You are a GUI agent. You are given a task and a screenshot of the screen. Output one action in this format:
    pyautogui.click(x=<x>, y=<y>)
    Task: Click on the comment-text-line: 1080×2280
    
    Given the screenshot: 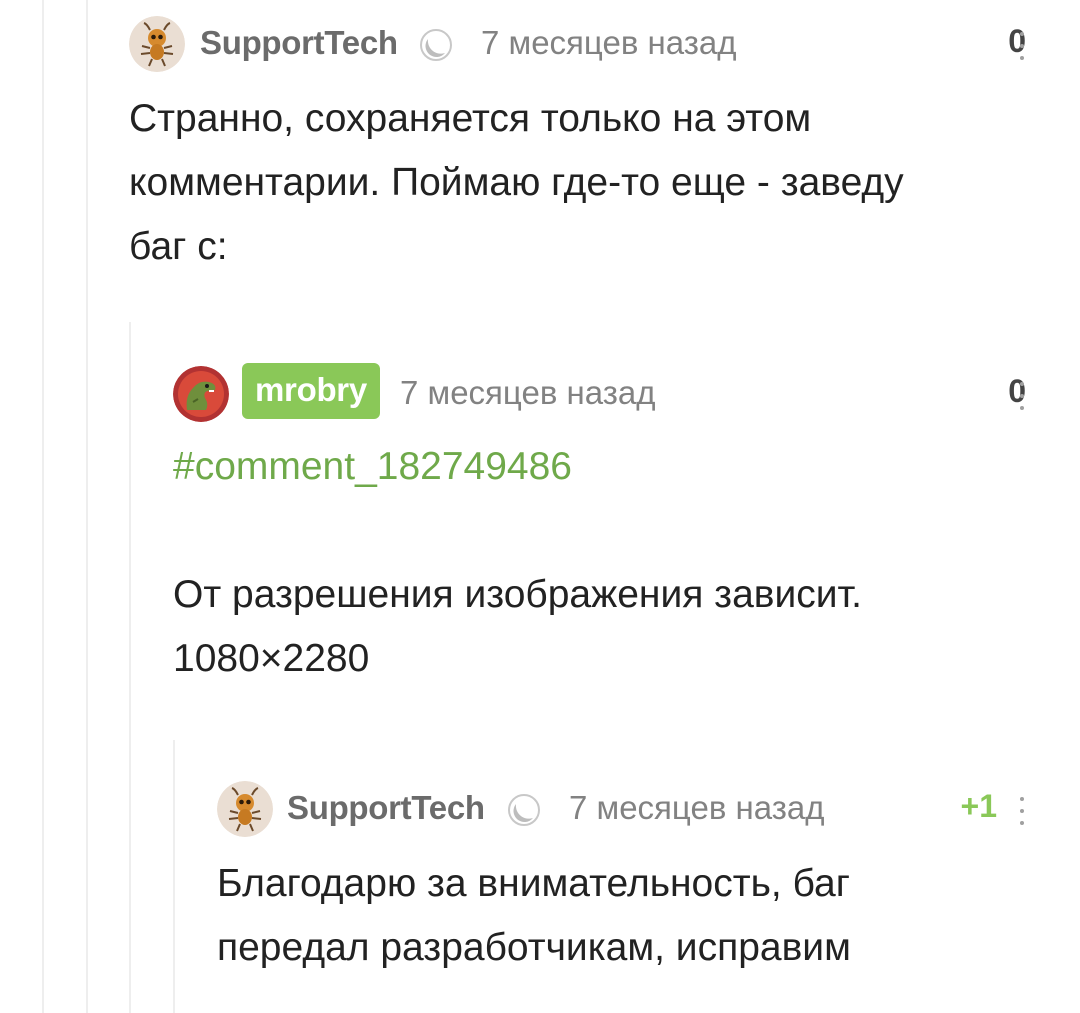 What is the action you would take?
    pyautogui.click(x=271, y=658)
    